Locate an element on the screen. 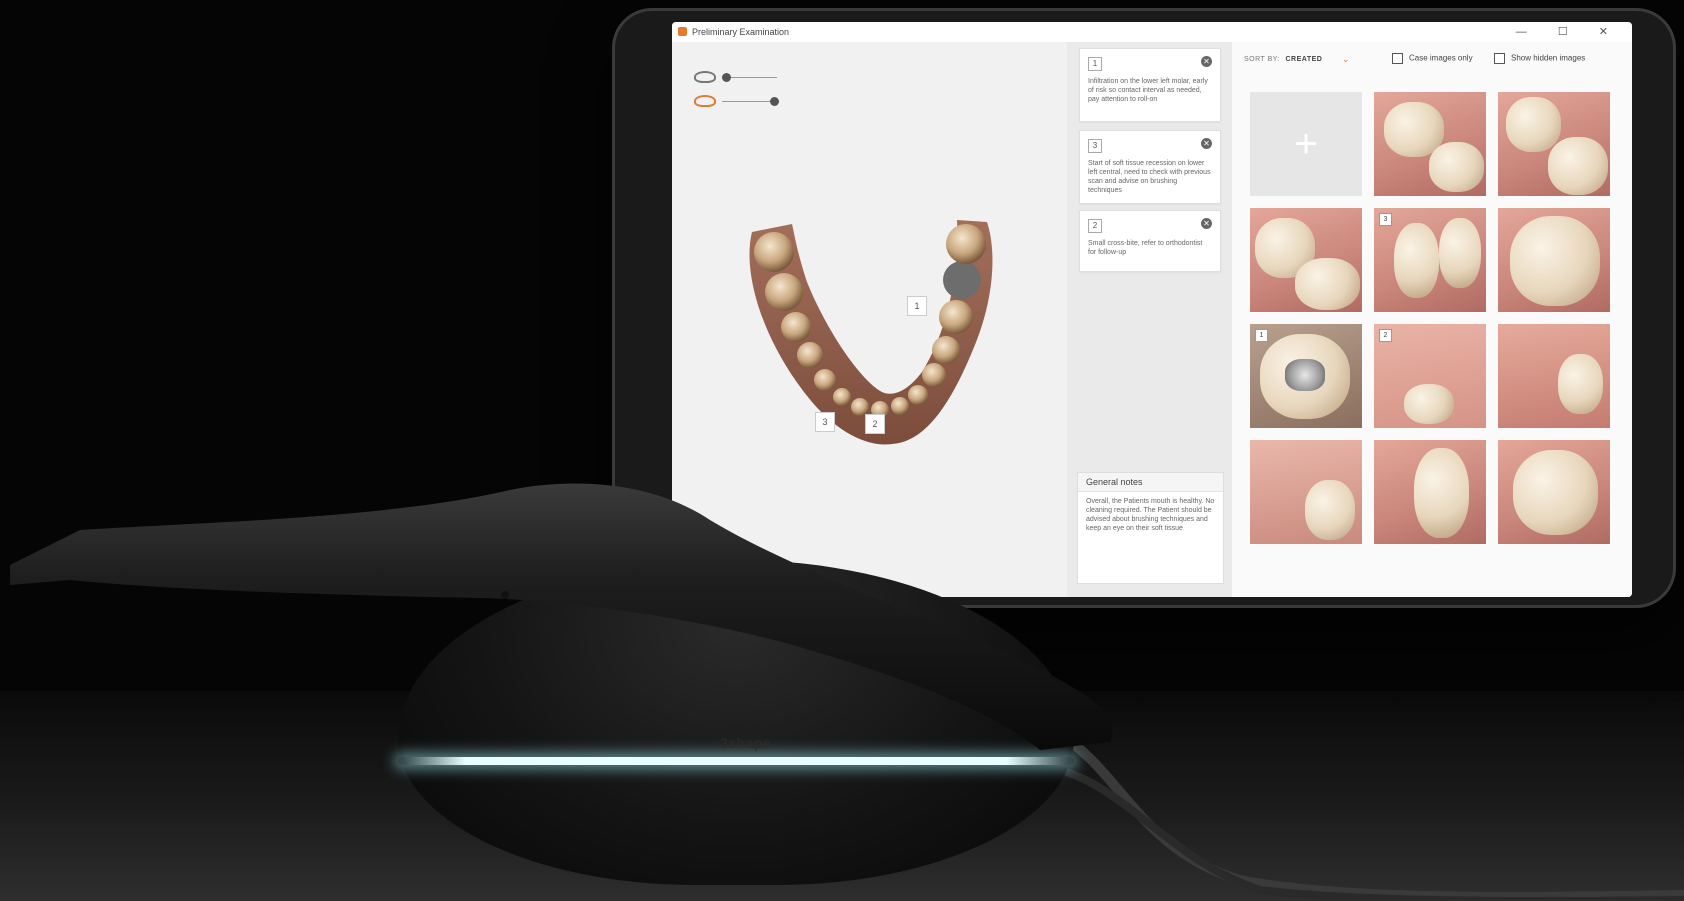  chevron-down-icon: ⌄ is located at coordinates (1346, 59).